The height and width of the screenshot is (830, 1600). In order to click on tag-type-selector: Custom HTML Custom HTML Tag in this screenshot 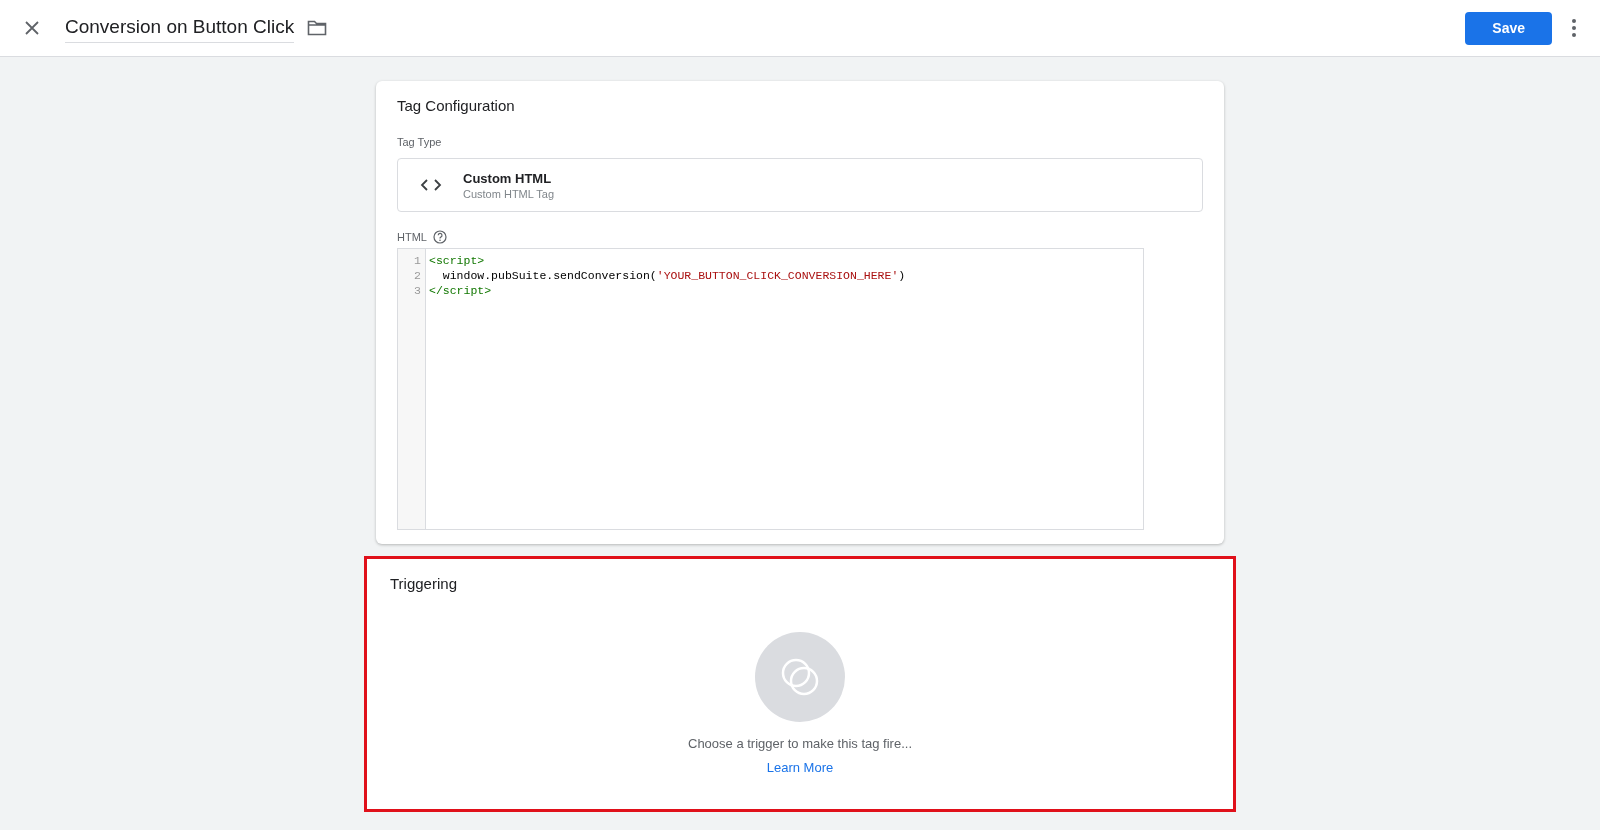, I will do `click(800, 185)`.